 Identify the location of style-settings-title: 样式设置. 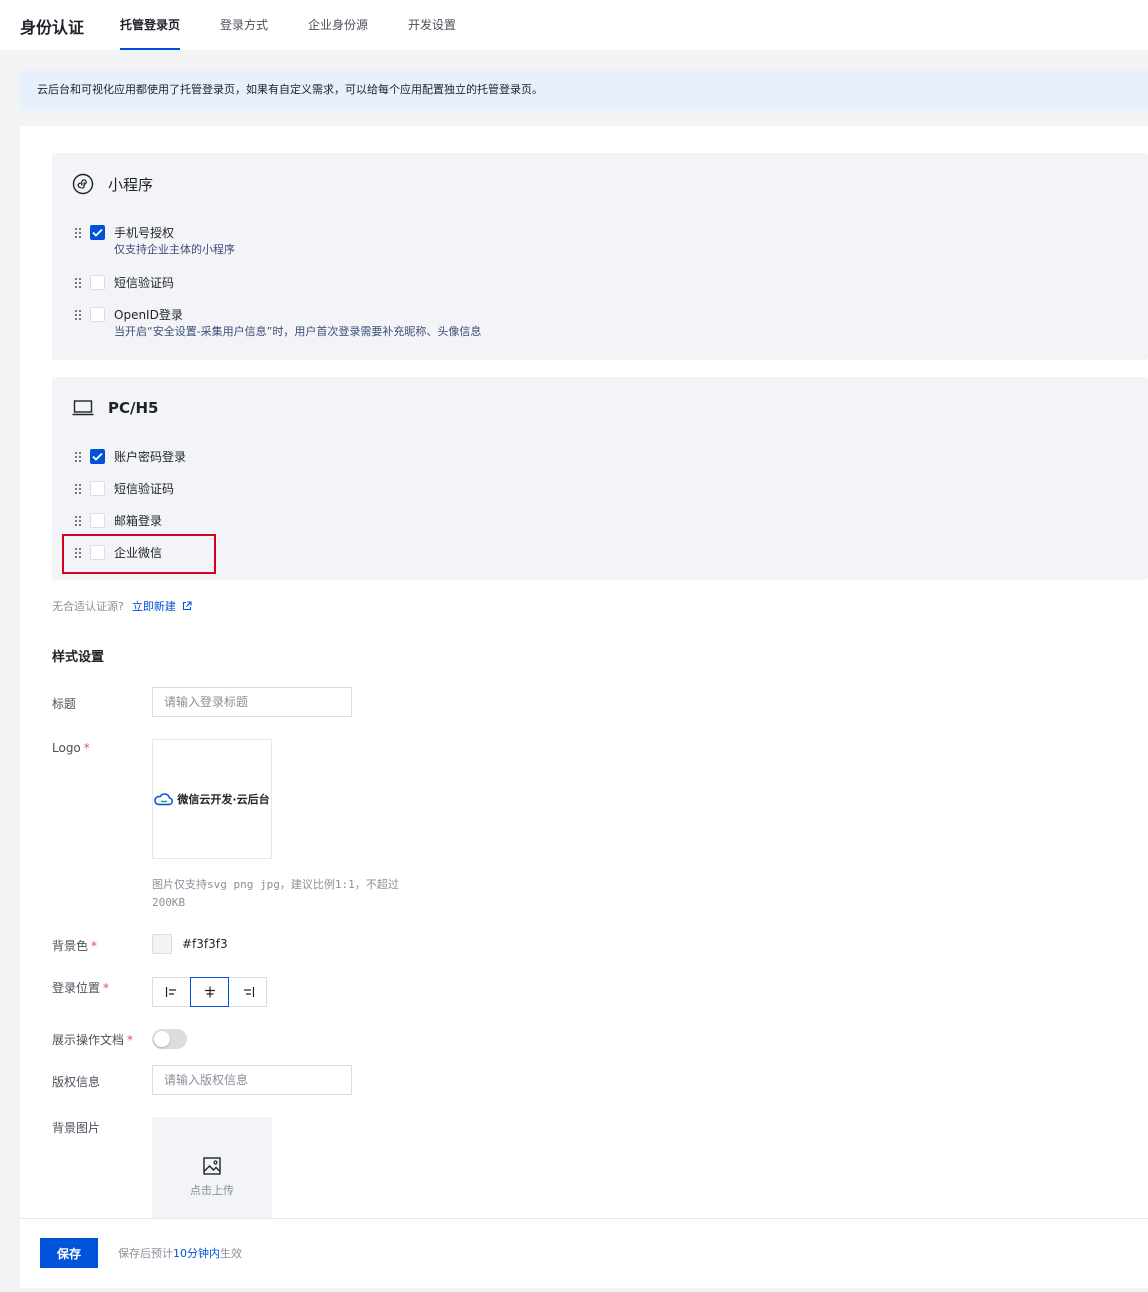
(78, 657).